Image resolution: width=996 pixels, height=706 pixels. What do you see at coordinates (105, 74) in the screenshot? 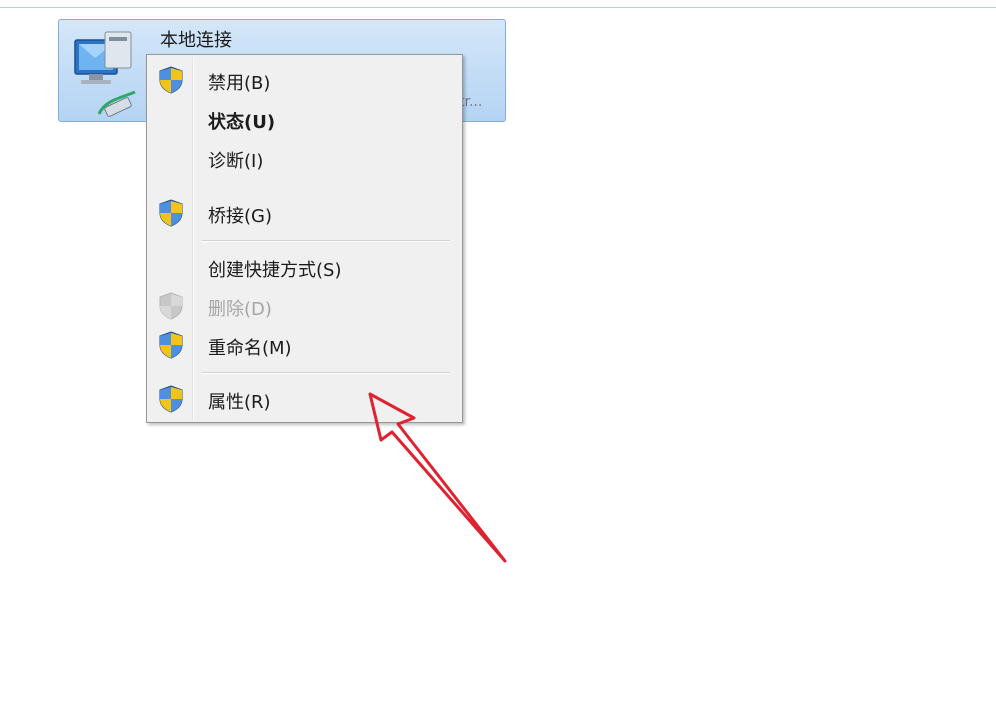
I see `network-adapter-icon` at bounding box center [105, 74].